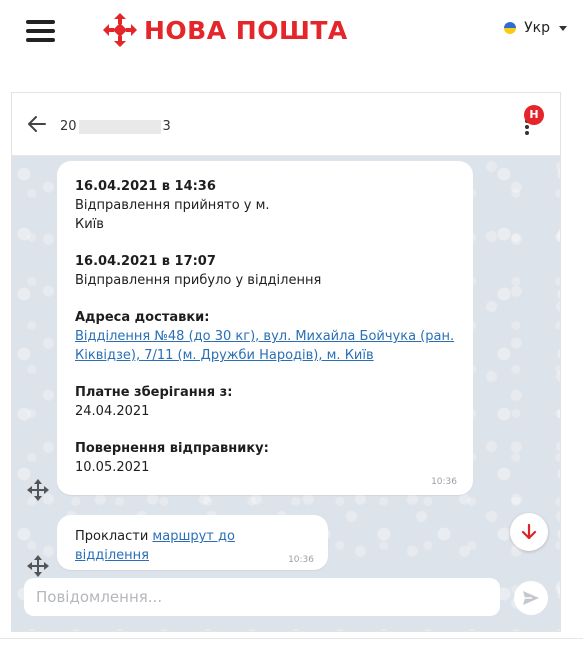 Image resolution: width=583 pixels, height=648 pixels. What do you see at coordinates (119, 126) in the screenshot?
I see `tracking-number-mask` at bounding box center [119, 126].